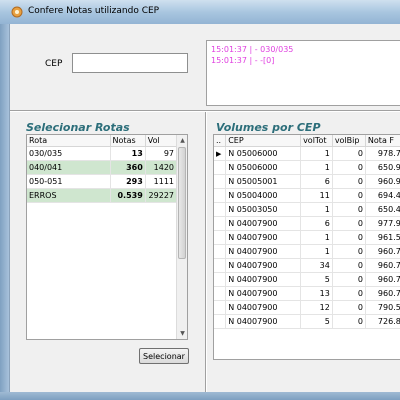 The image size is (400, 400). Describe the element at coordinates (69, 153) in the screenshot. I see `rota-cell: 030/035` at that location.